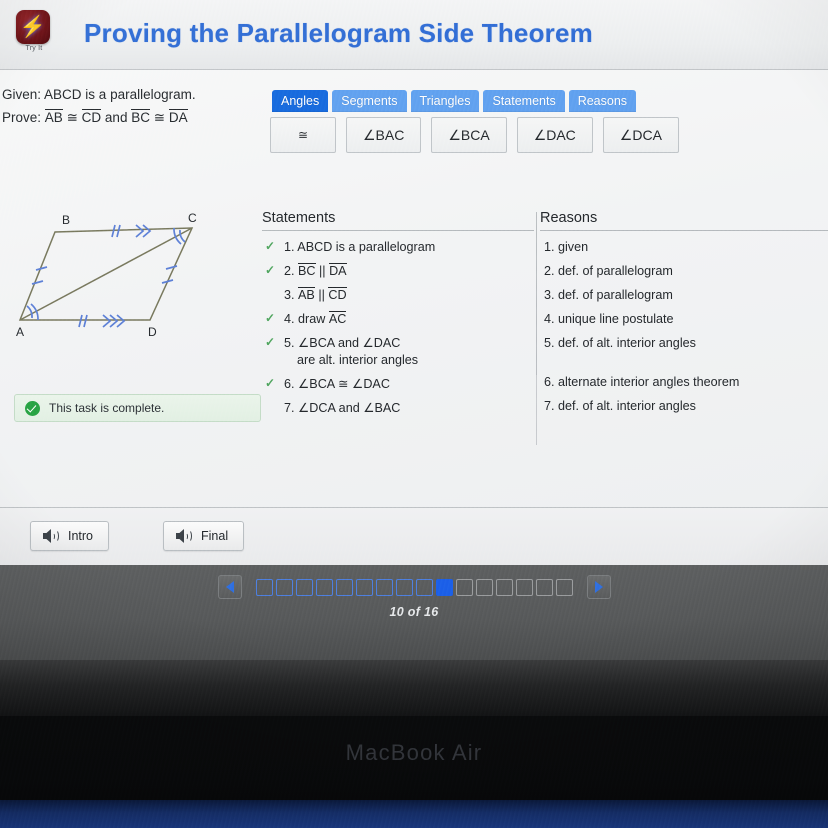 This screenshot has height=828, width=828. I want to click on tab-segments: Segments, so click(369, 101).